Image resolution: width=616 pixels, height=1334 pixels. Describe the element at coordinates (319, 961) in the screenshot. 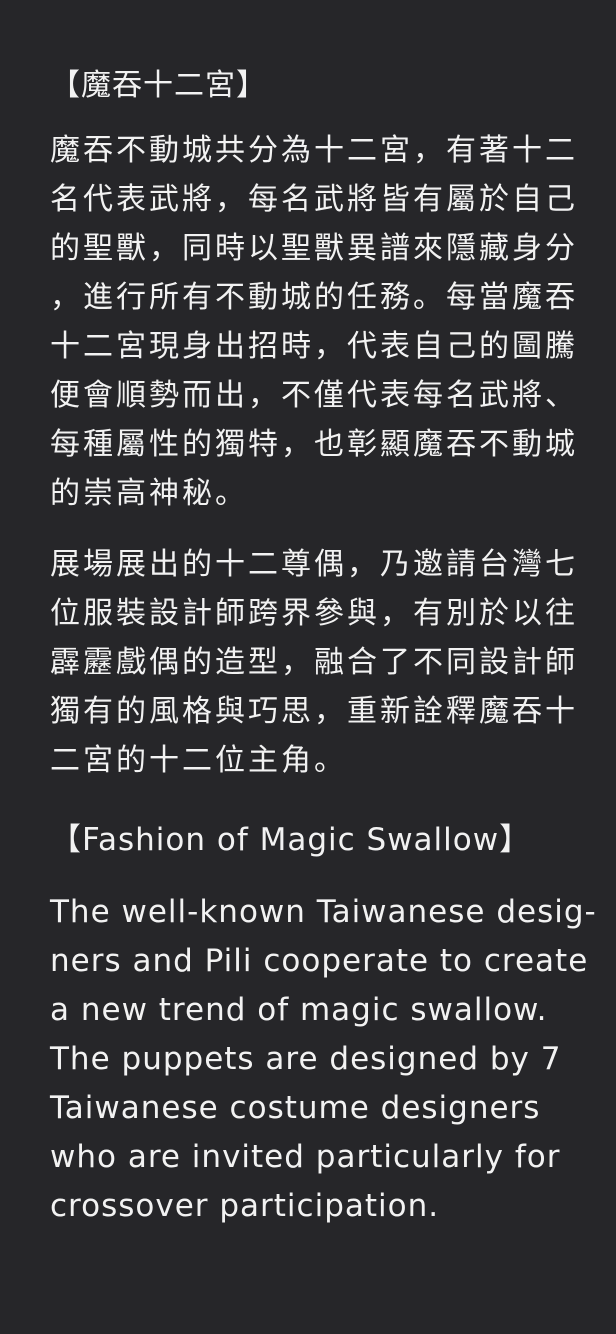

I see `text-line: ners and Pili cooperate to create` at that location.